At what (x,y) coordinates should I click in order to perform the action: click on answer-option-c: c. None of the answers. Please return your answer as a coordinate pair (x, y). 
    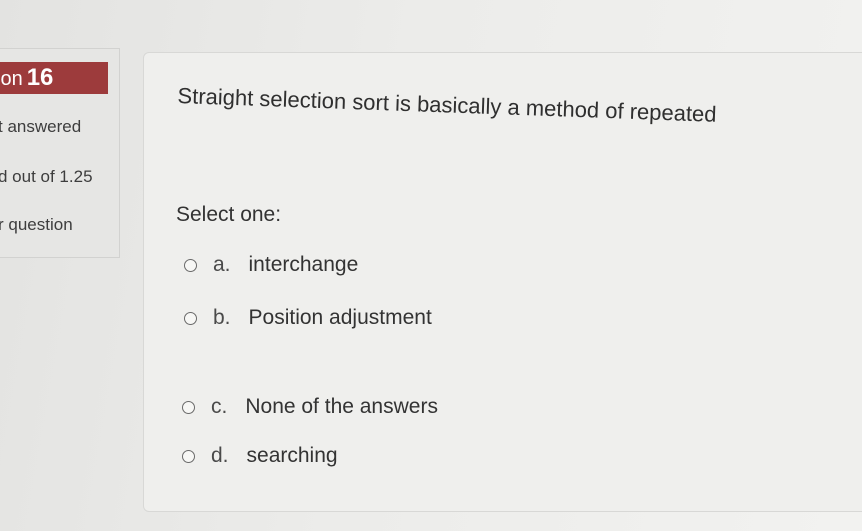
    Looking at the image, I should click on (310, 407).